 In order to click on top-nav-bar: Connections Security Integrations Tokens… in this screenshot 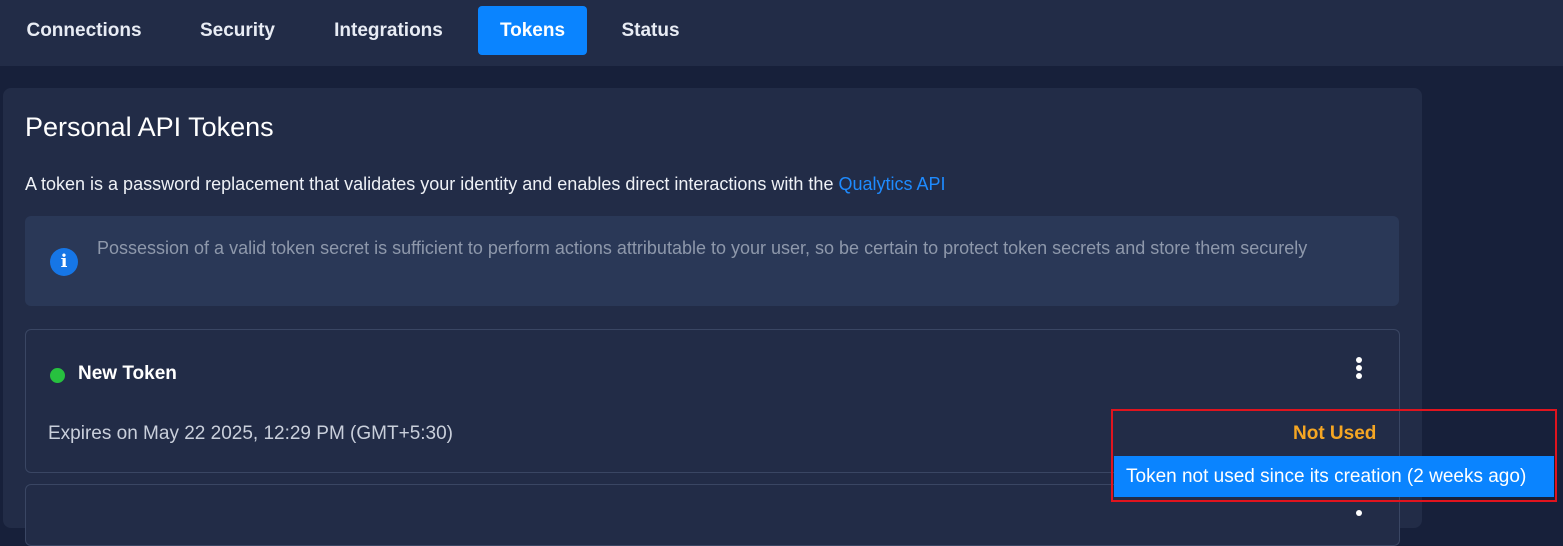, I will do `click(781, 33)`.